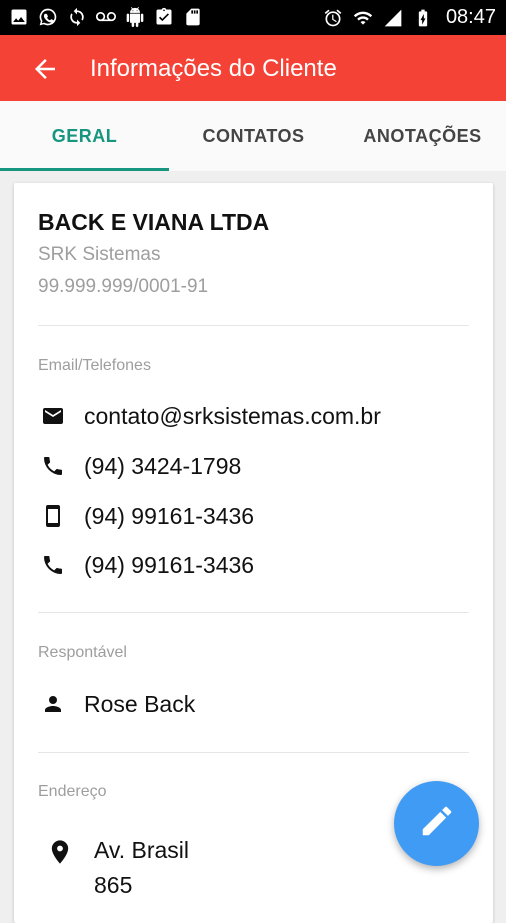 The width and height of the screenshot is (506, 923). What do you see at coordinates (82, 652) in the screenshot?
I see `section-label-responsible: Respontável` at bounding box center [82, 652].